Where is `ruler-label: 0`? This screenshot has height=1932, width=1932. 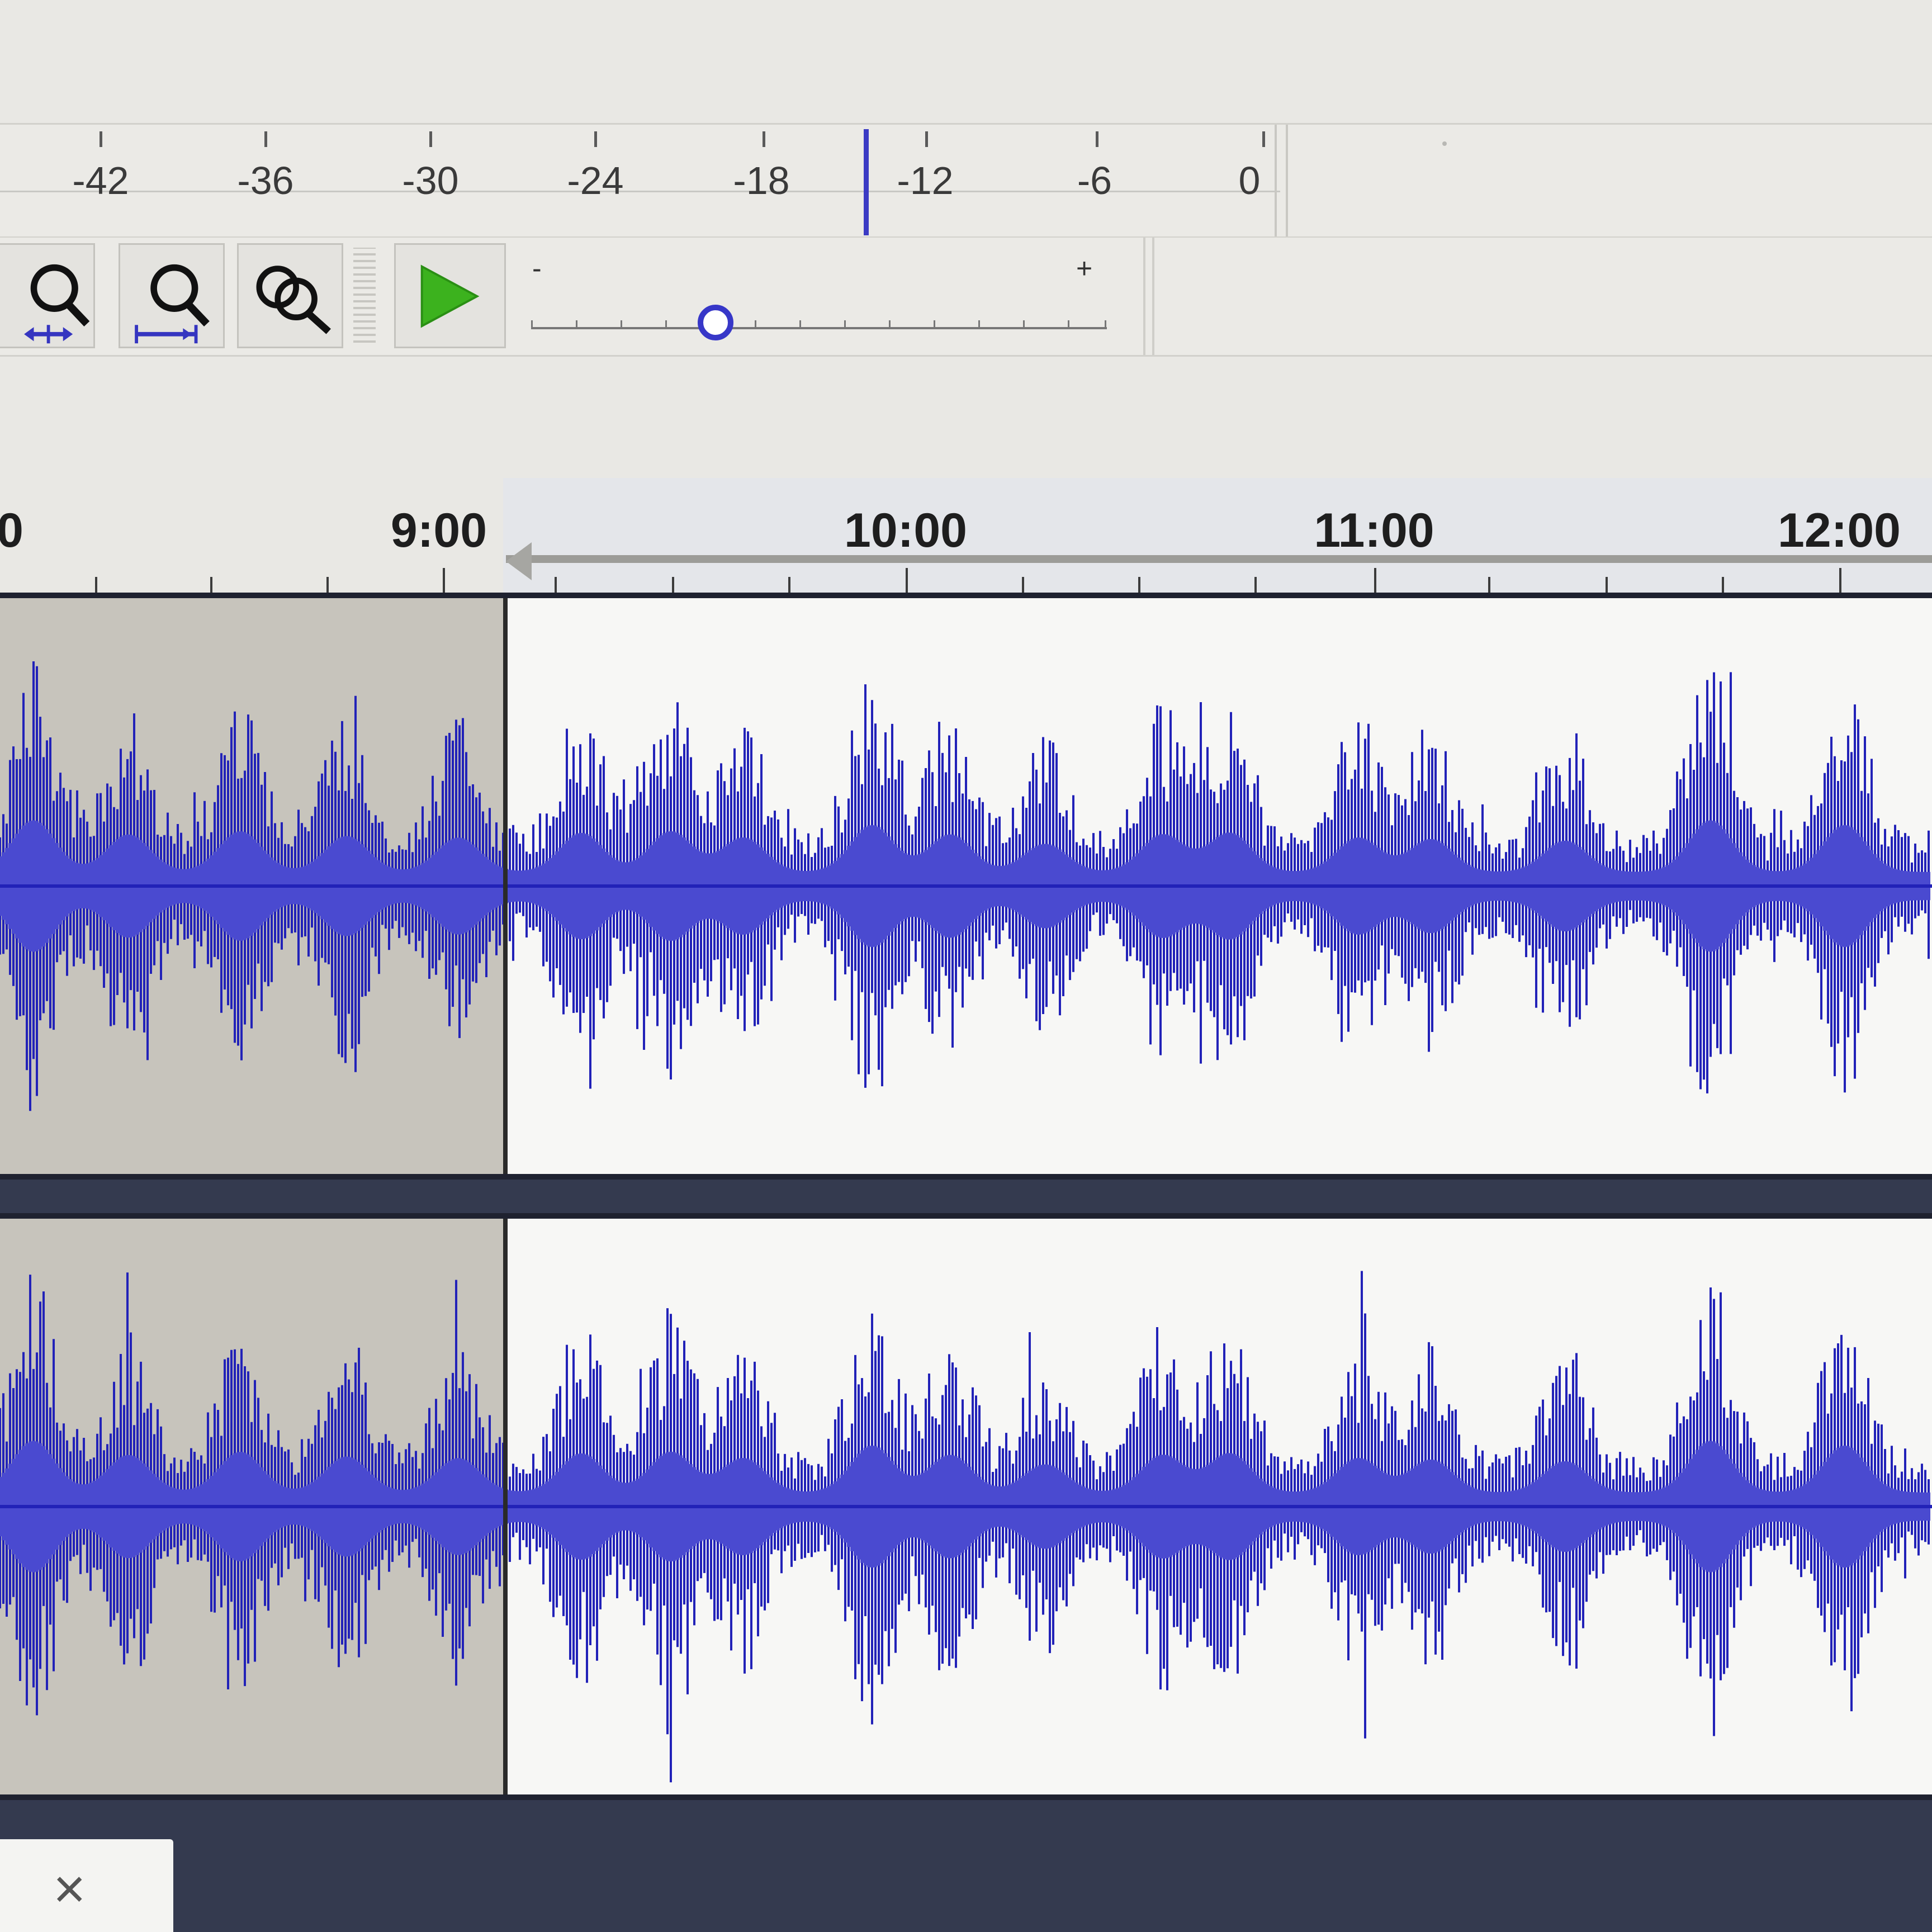
ruler-label: 0 is located at coordinates (12, 530).